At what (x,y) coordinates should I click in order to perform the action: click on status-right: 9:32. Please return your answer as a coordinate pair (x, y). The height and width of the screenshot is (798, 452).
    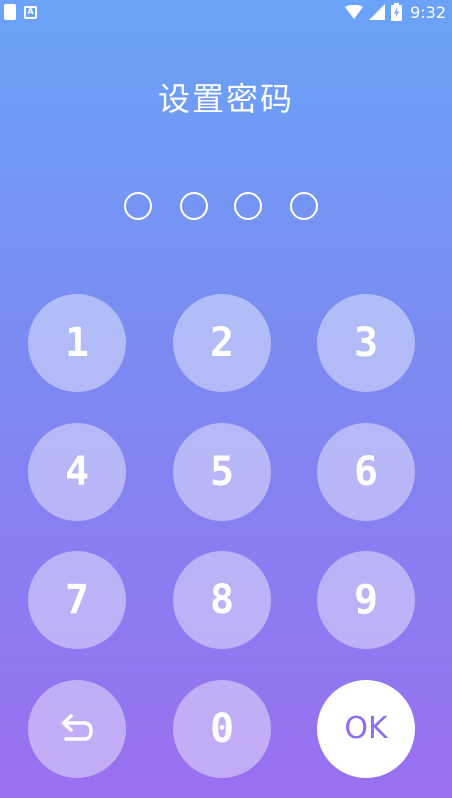
    Looking at the image, I should click on (395, 12).